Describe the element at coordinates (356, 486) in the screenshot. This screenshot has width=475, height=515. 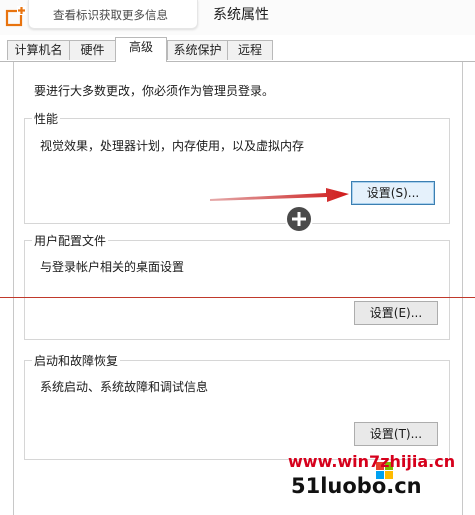
I see `watermark-domain: 51luobo.cn` at that location.